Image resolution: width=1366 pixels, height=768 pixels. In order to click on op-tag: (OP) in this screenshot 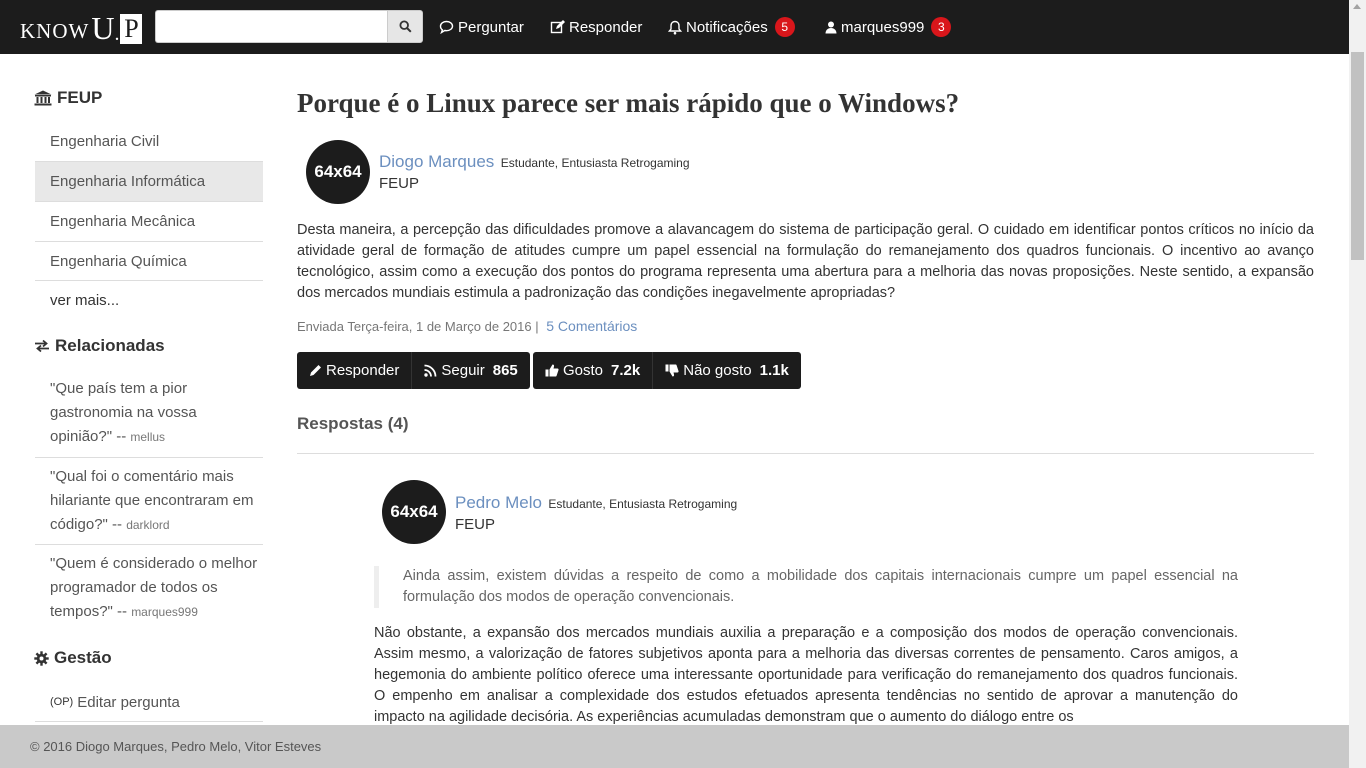, I will do `click(62, 702)`.